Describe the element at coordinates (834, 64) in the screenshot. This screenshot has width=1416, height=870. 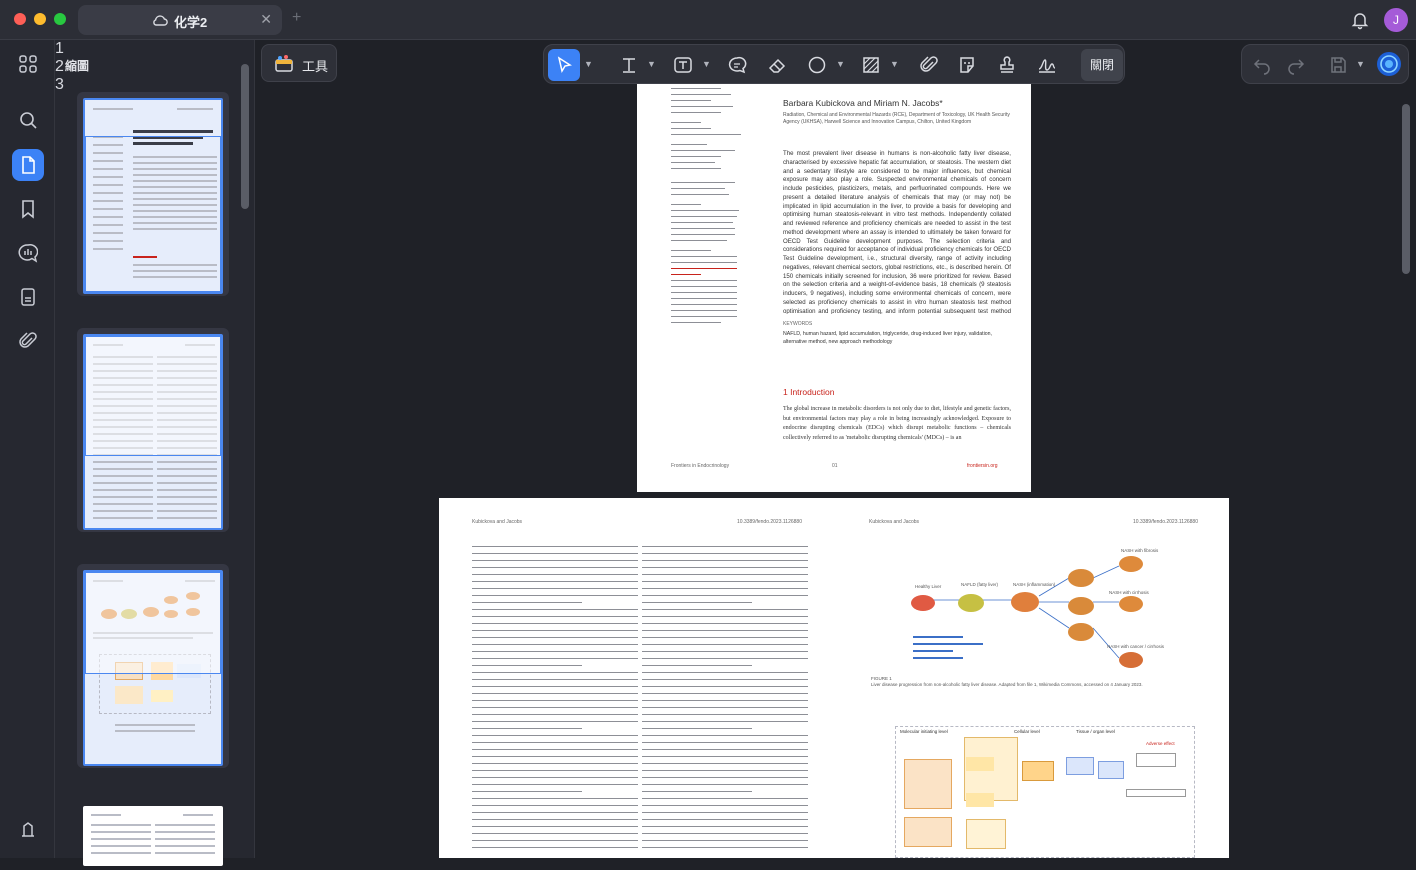
I see `annotation-toolbar: ▼ ▼ ▼ ▼ ▼ 關閉` at that location.